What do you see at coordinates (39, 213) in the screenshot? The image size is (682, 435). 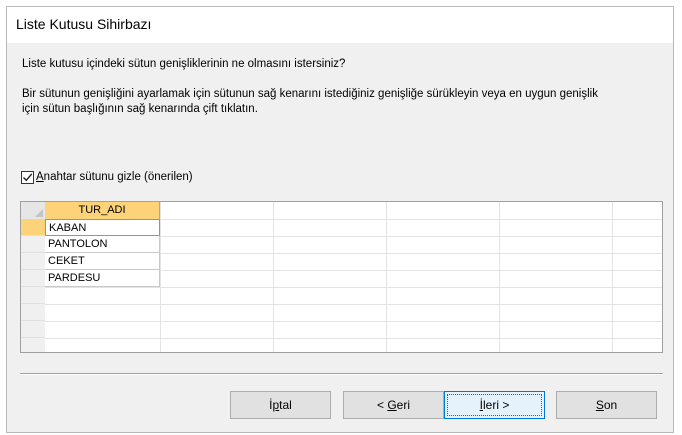 I see `corner-triangle-icon` at bounding box center [39, 213].